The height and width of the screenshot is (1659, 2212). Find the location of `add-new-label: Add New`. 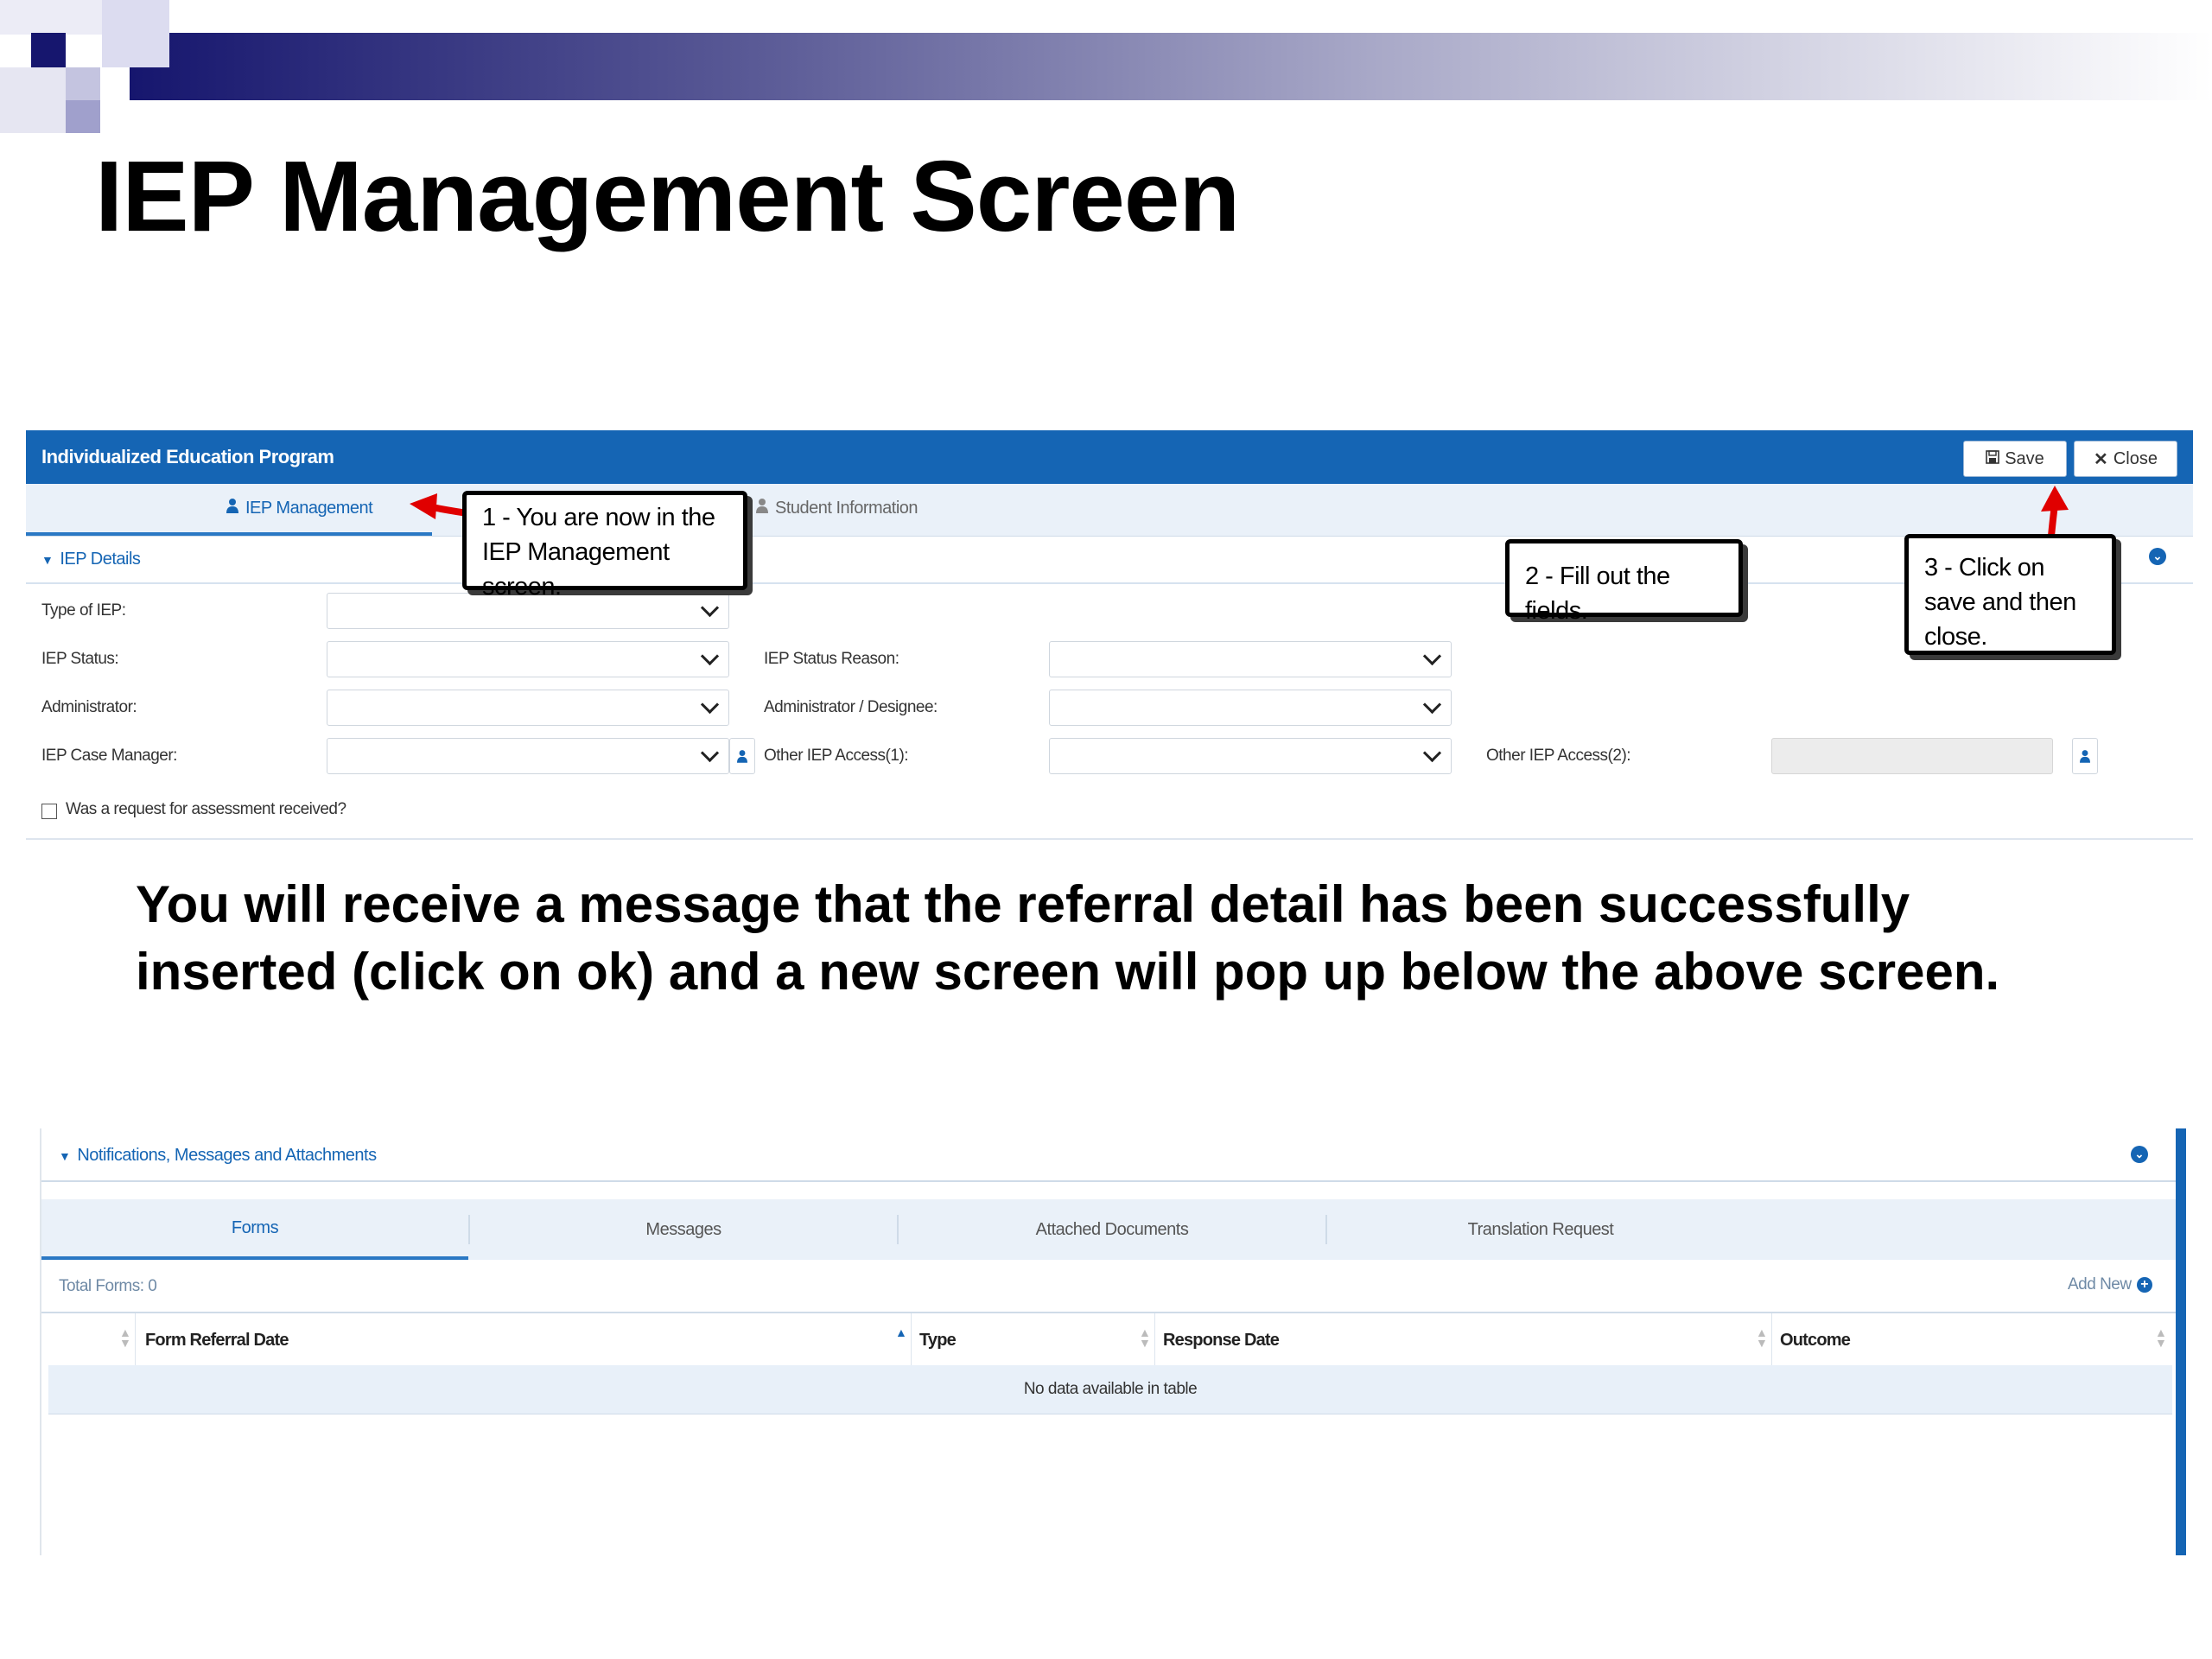

add-new-label: Add New is located at coordinates (2100, 1284).